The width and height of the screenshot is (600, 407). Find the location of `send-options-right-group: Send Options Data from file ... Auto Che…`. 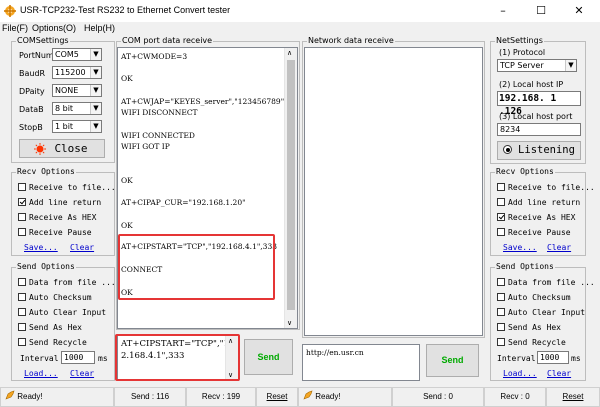

send-options-right-group: Send Options Data from file ... Auto Che… is located at coordinates (542, 321).